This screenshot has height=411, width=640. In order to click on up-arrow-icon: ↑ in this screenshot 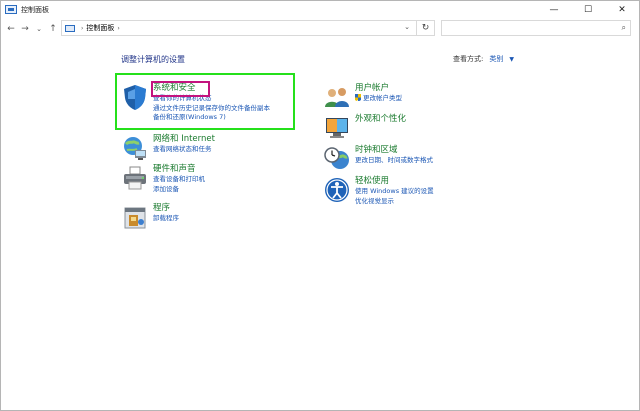, I will do `click(53, 29)`.